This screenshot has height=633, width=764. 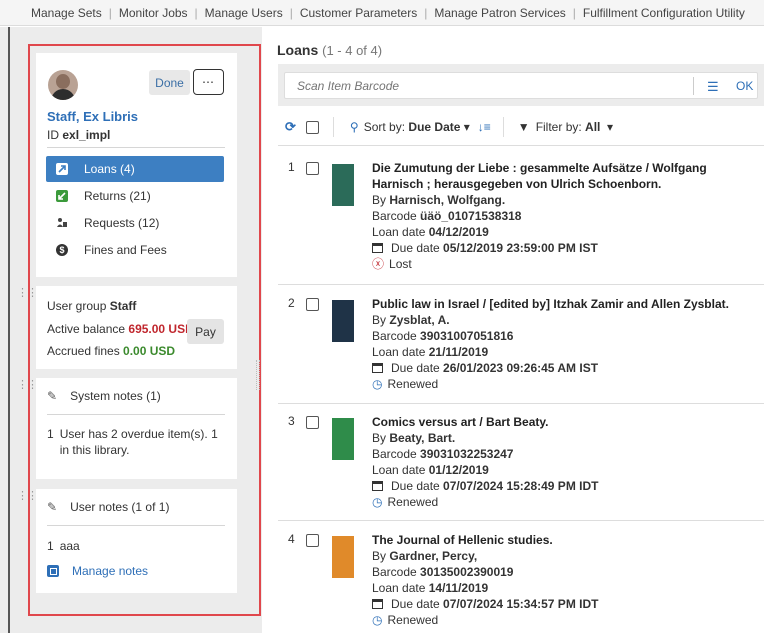 I want to click on item-number: 2, so click(x=291, y=303).